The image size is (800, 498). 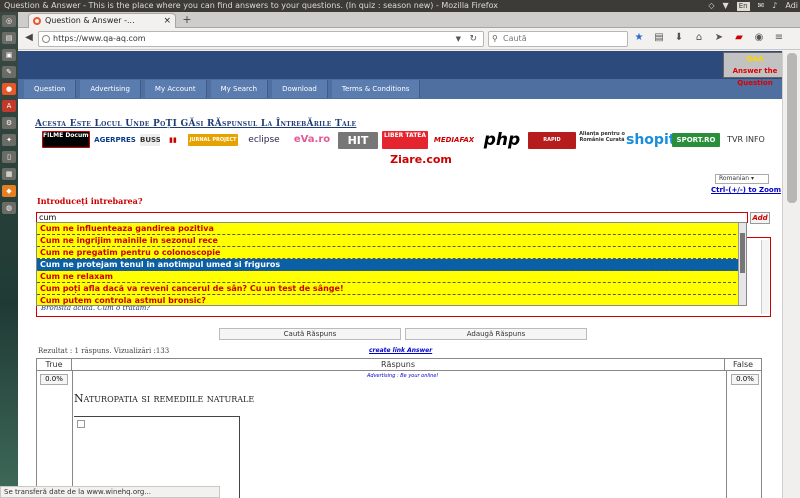 What do you see at coordinates (699, 38) in the screenshot?
I see `home-icon: ⌂` at bounding box center [699, 38].